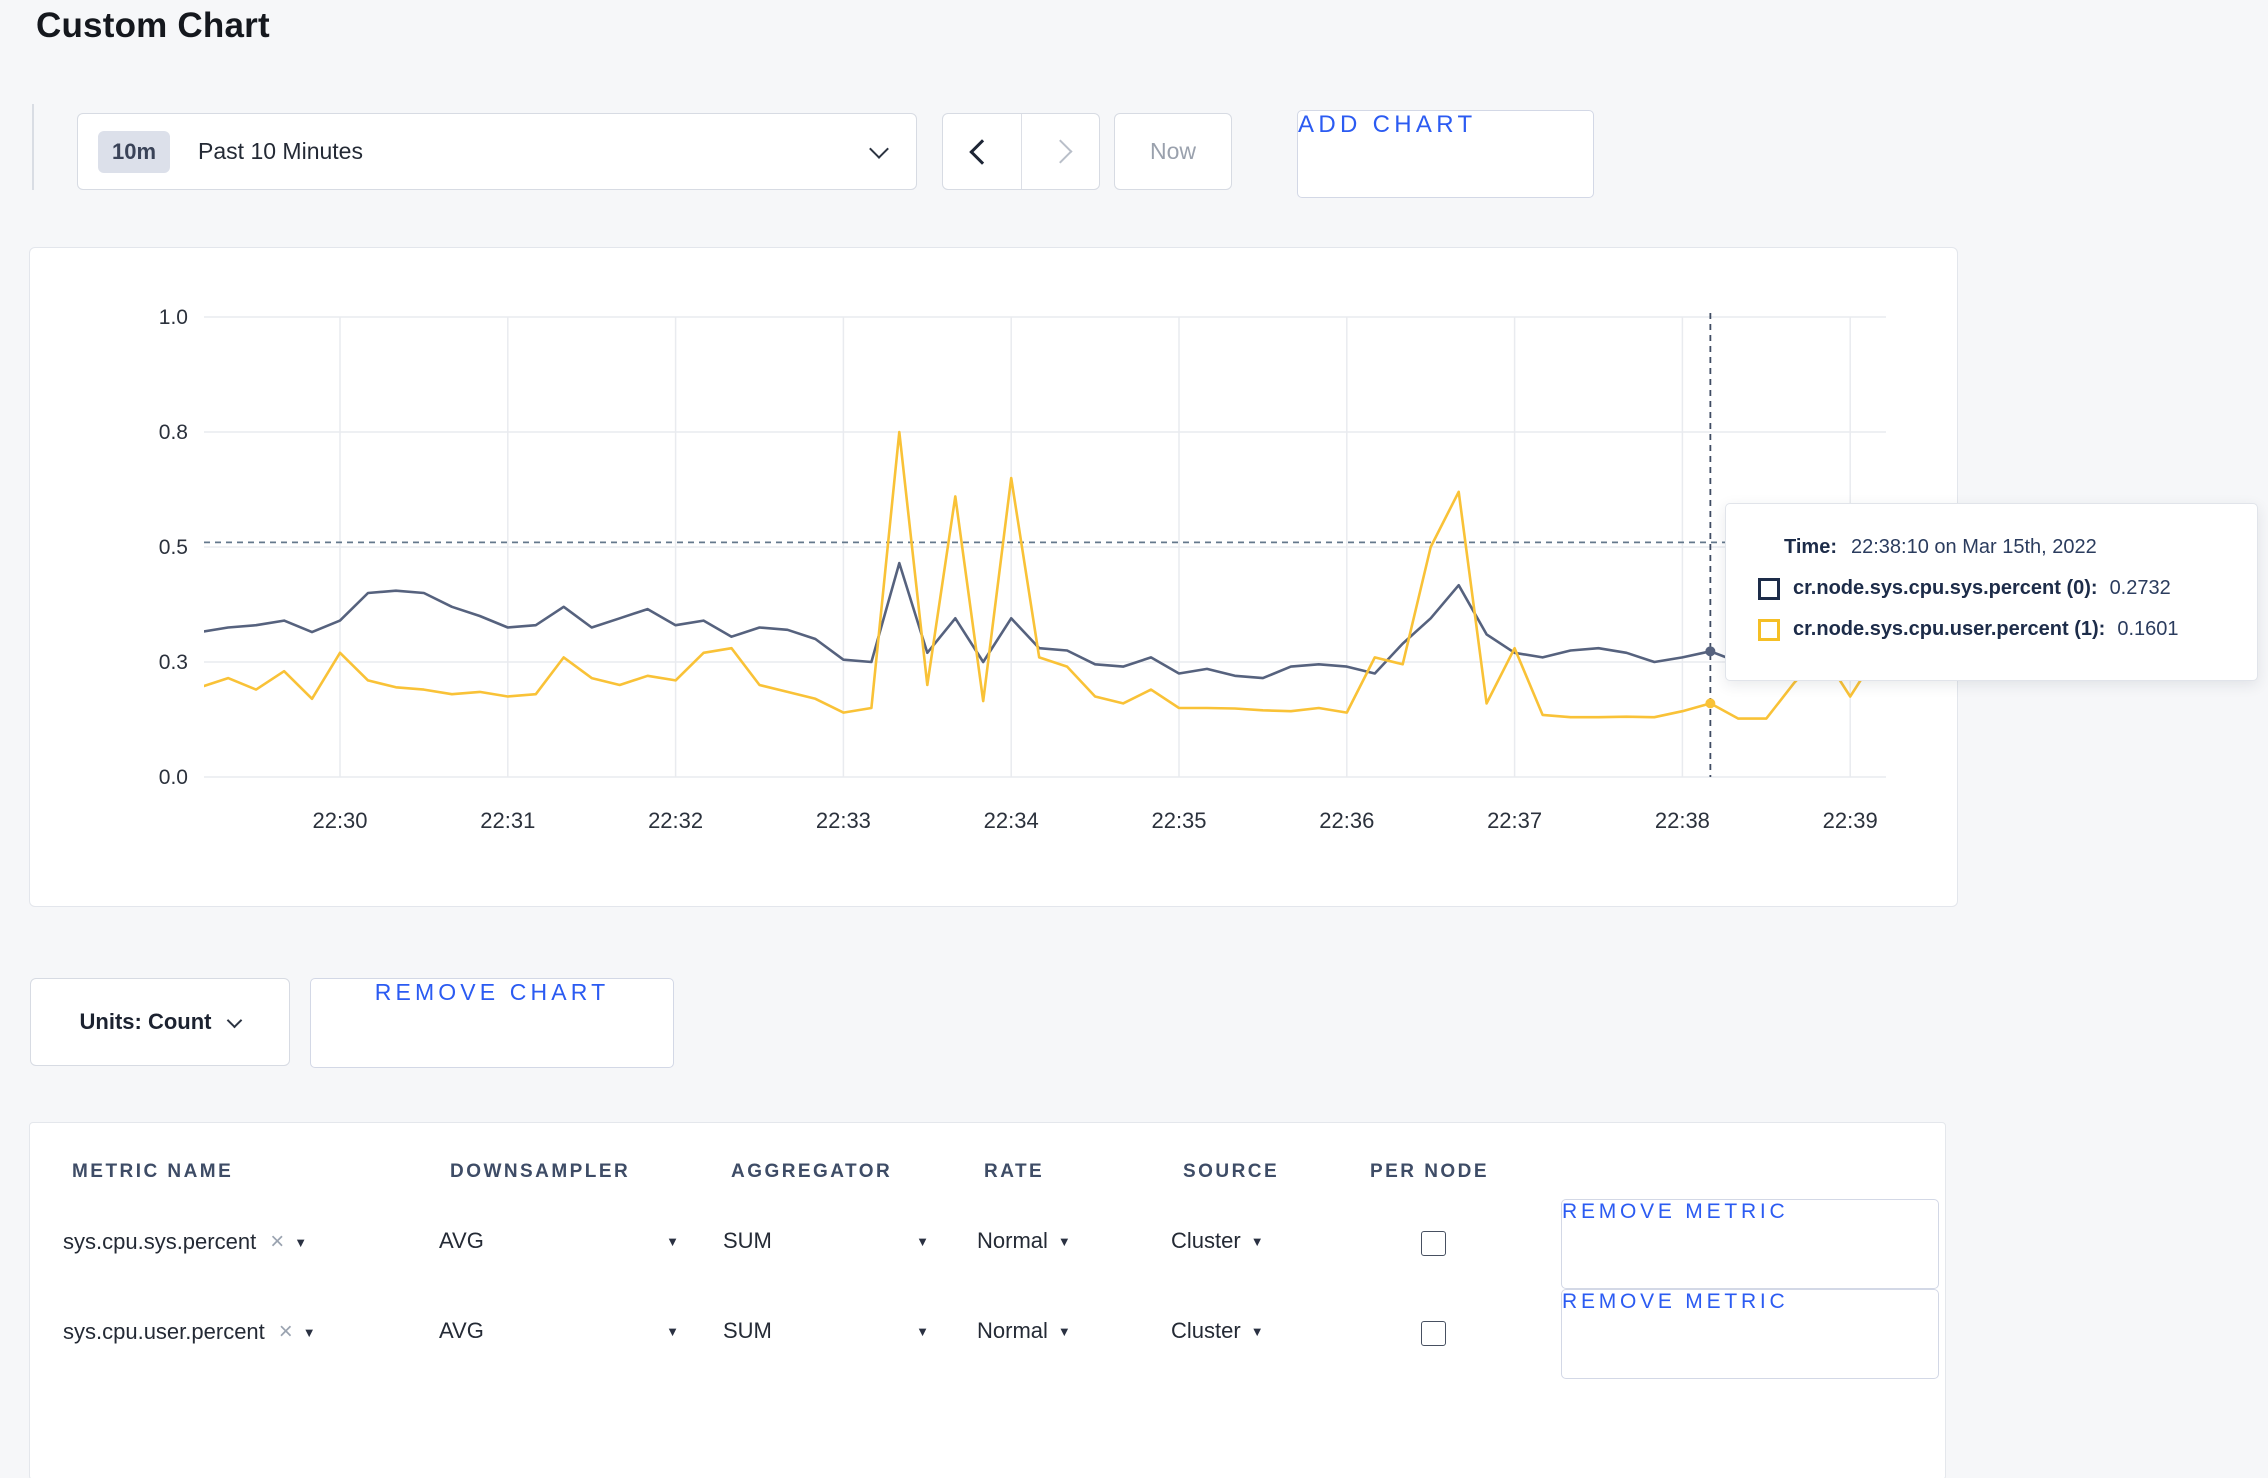 The height and width of the screenshot is (1478, 2268). Describe the element at coordinates (1173, 151) in the screenshot. I see `now-button: Now` at that location.